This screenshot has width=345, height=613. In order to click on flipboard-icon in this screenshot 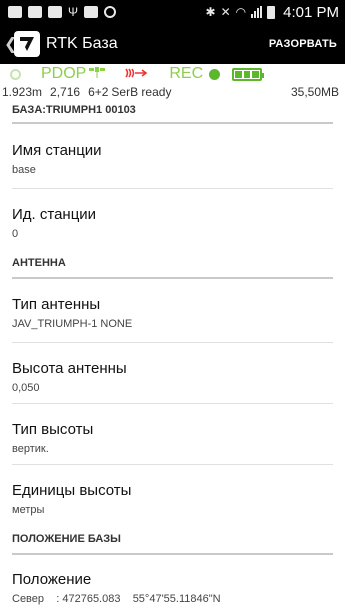, I will do `click(35, 12)`.